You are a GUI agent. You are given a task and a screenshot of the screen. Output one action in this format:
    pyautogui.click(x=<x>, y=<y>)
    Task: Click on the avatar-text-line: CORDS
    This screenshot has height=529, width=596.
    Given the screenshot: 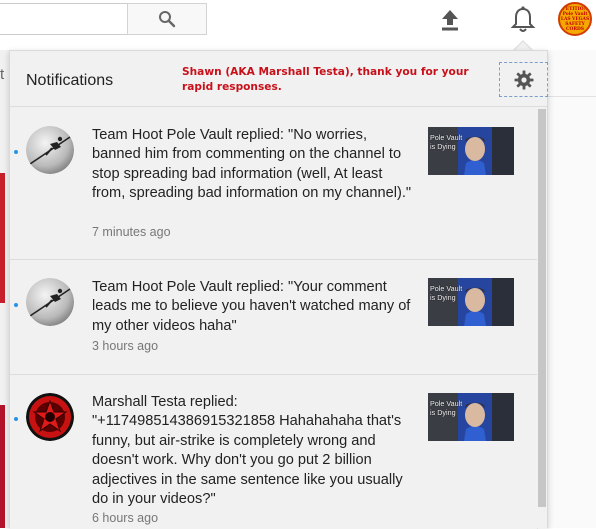 What is the action you would take?
    pyautogui.click(x=575, y=29)
    